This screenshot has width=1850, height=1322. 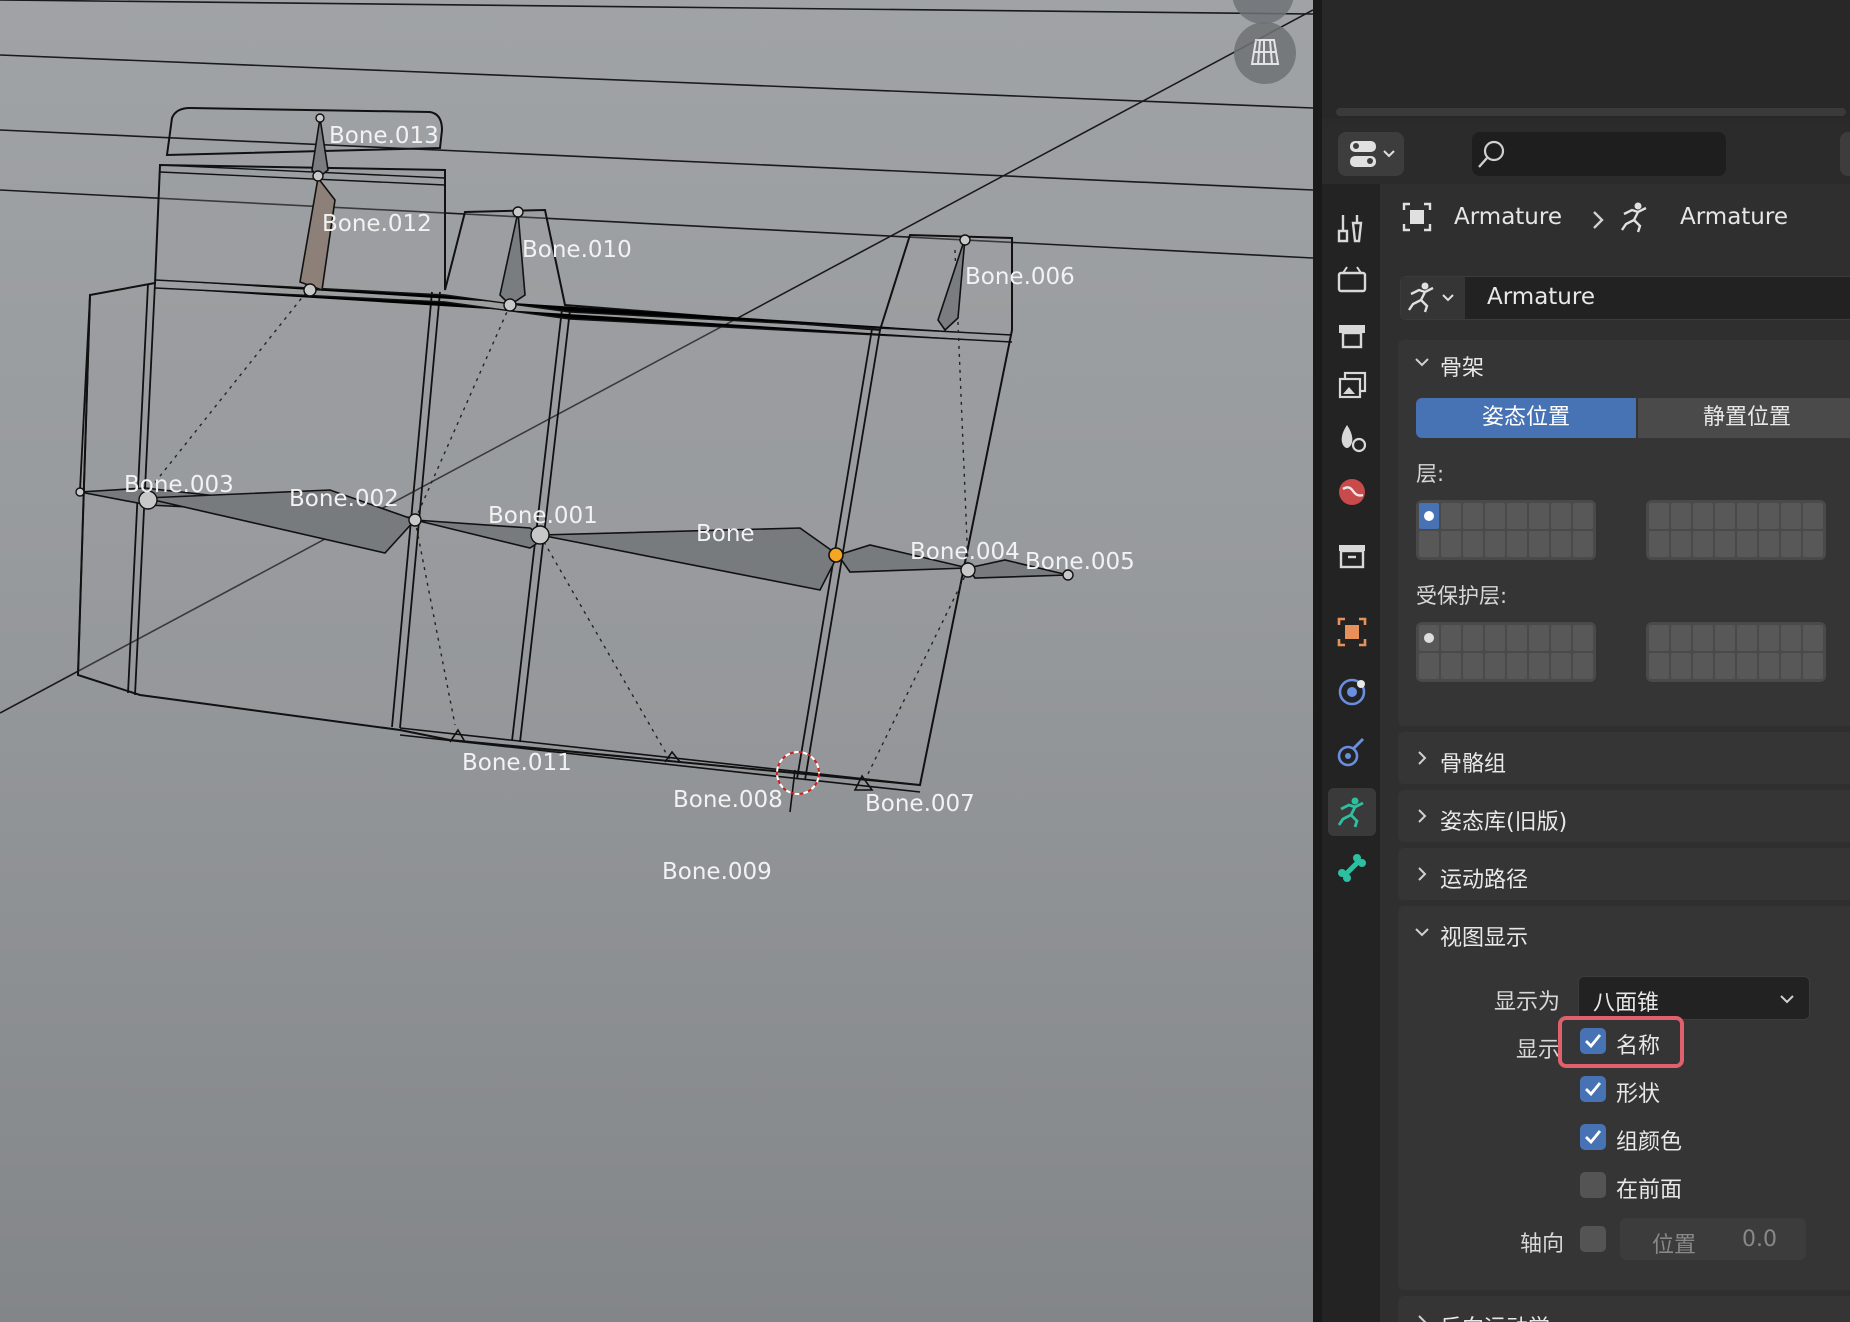 I want to click on tab-object, so click(x=1352, y=632).